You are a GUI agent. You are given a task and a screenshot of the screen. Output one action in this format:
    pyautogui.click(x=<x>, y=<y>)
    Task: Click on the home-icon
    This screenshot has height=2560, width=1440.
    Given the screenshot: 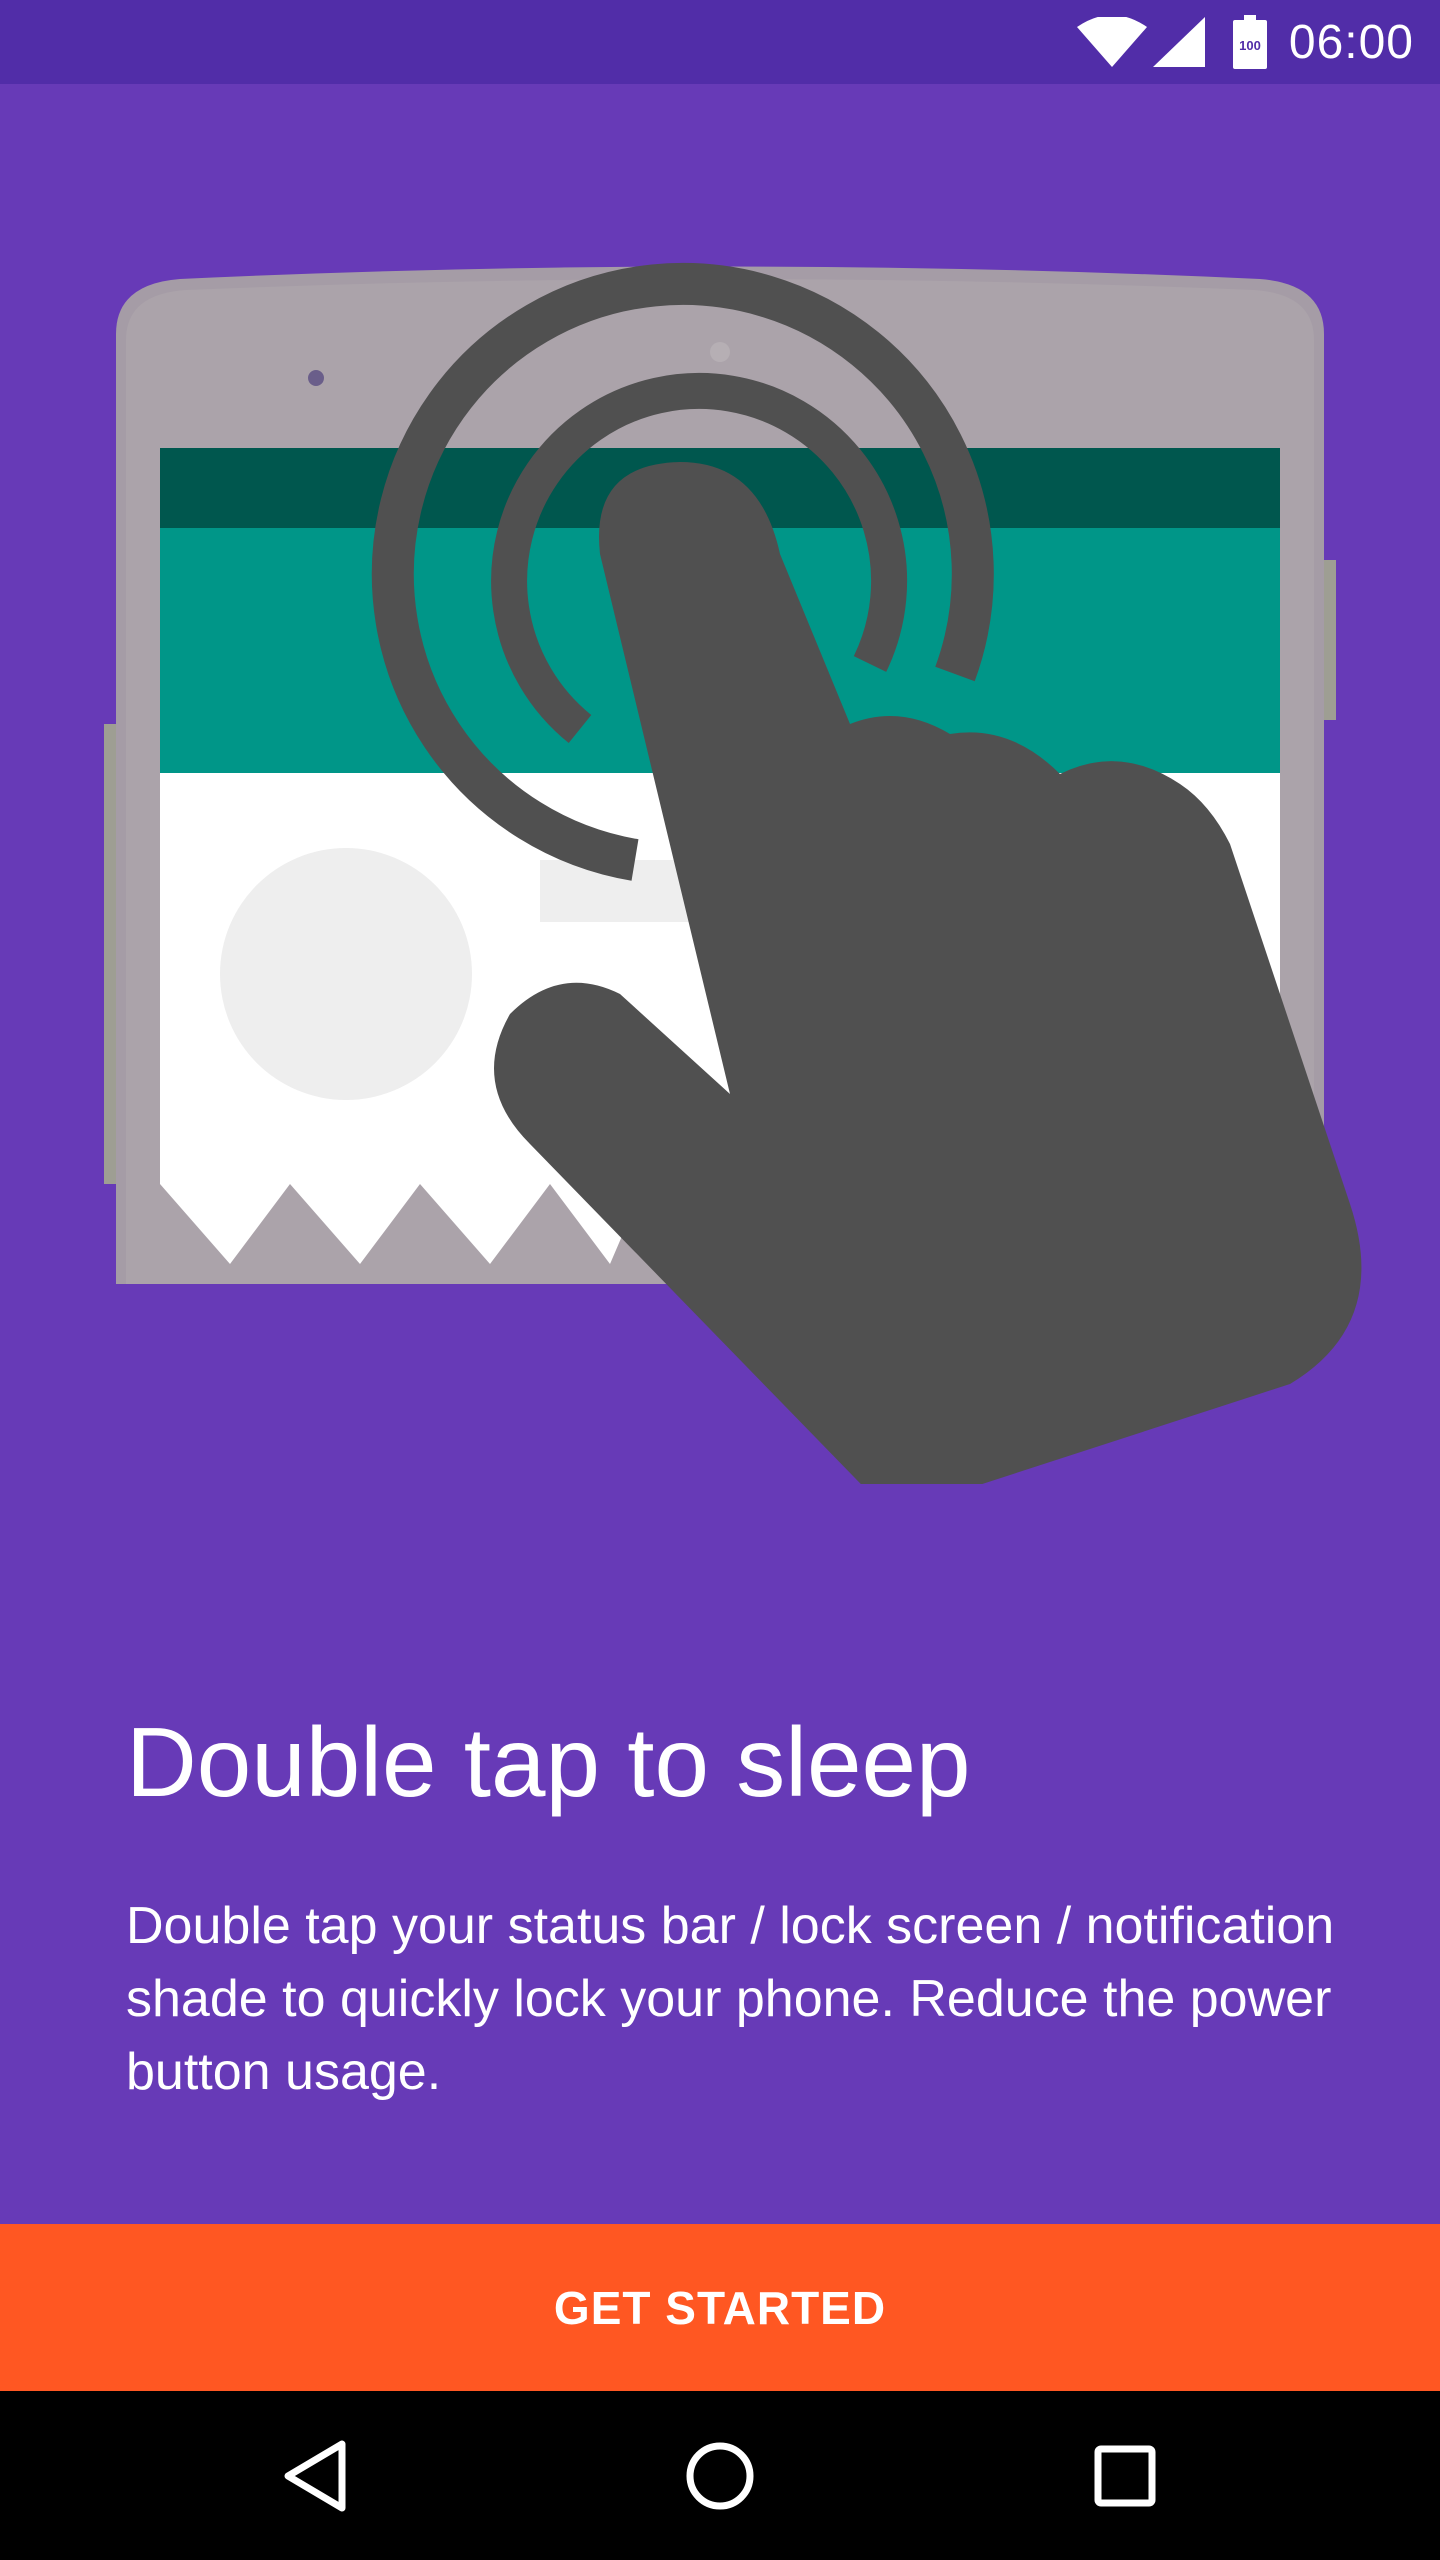 What is the action you would take?
    pyautogui.click(x=720, y=2475)
    